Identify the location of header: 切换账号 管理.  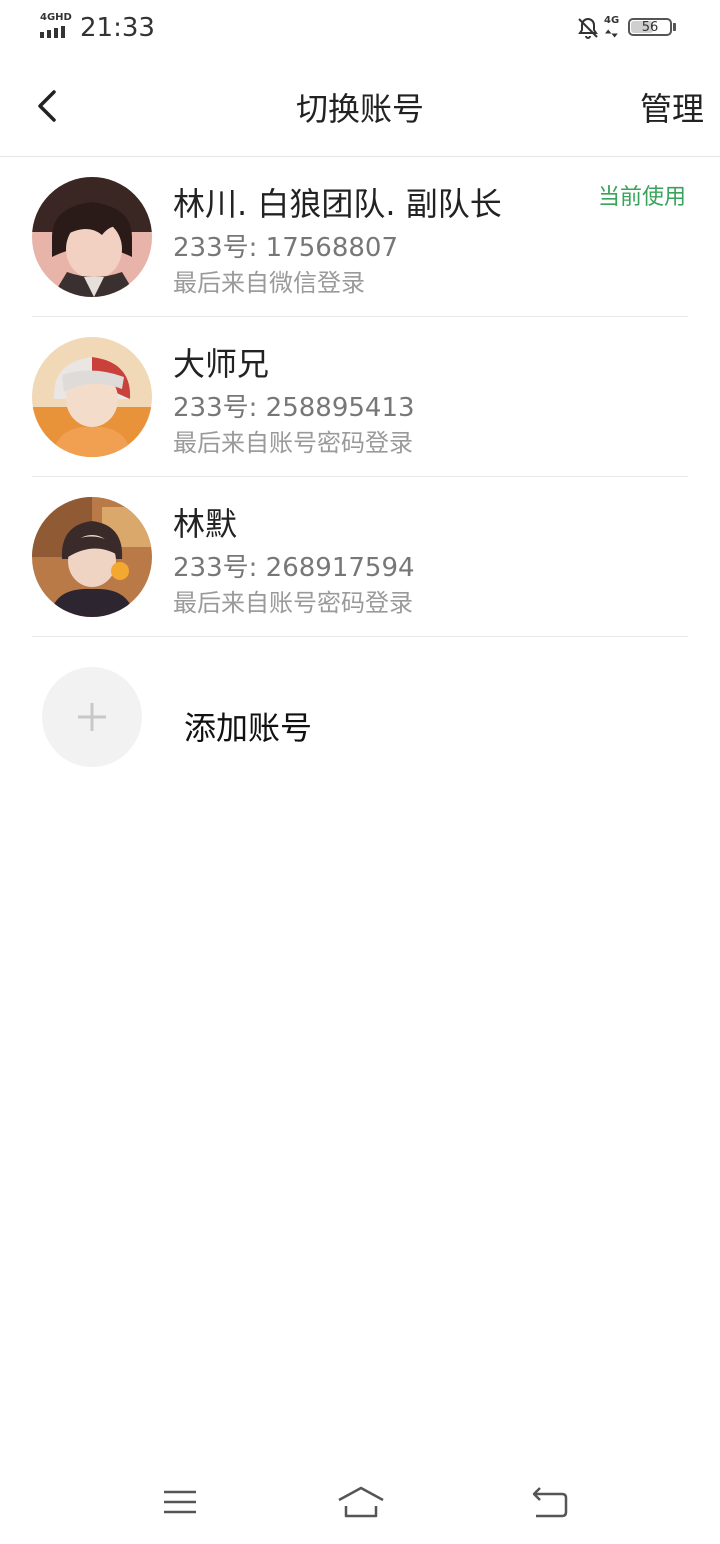
(360, 107).